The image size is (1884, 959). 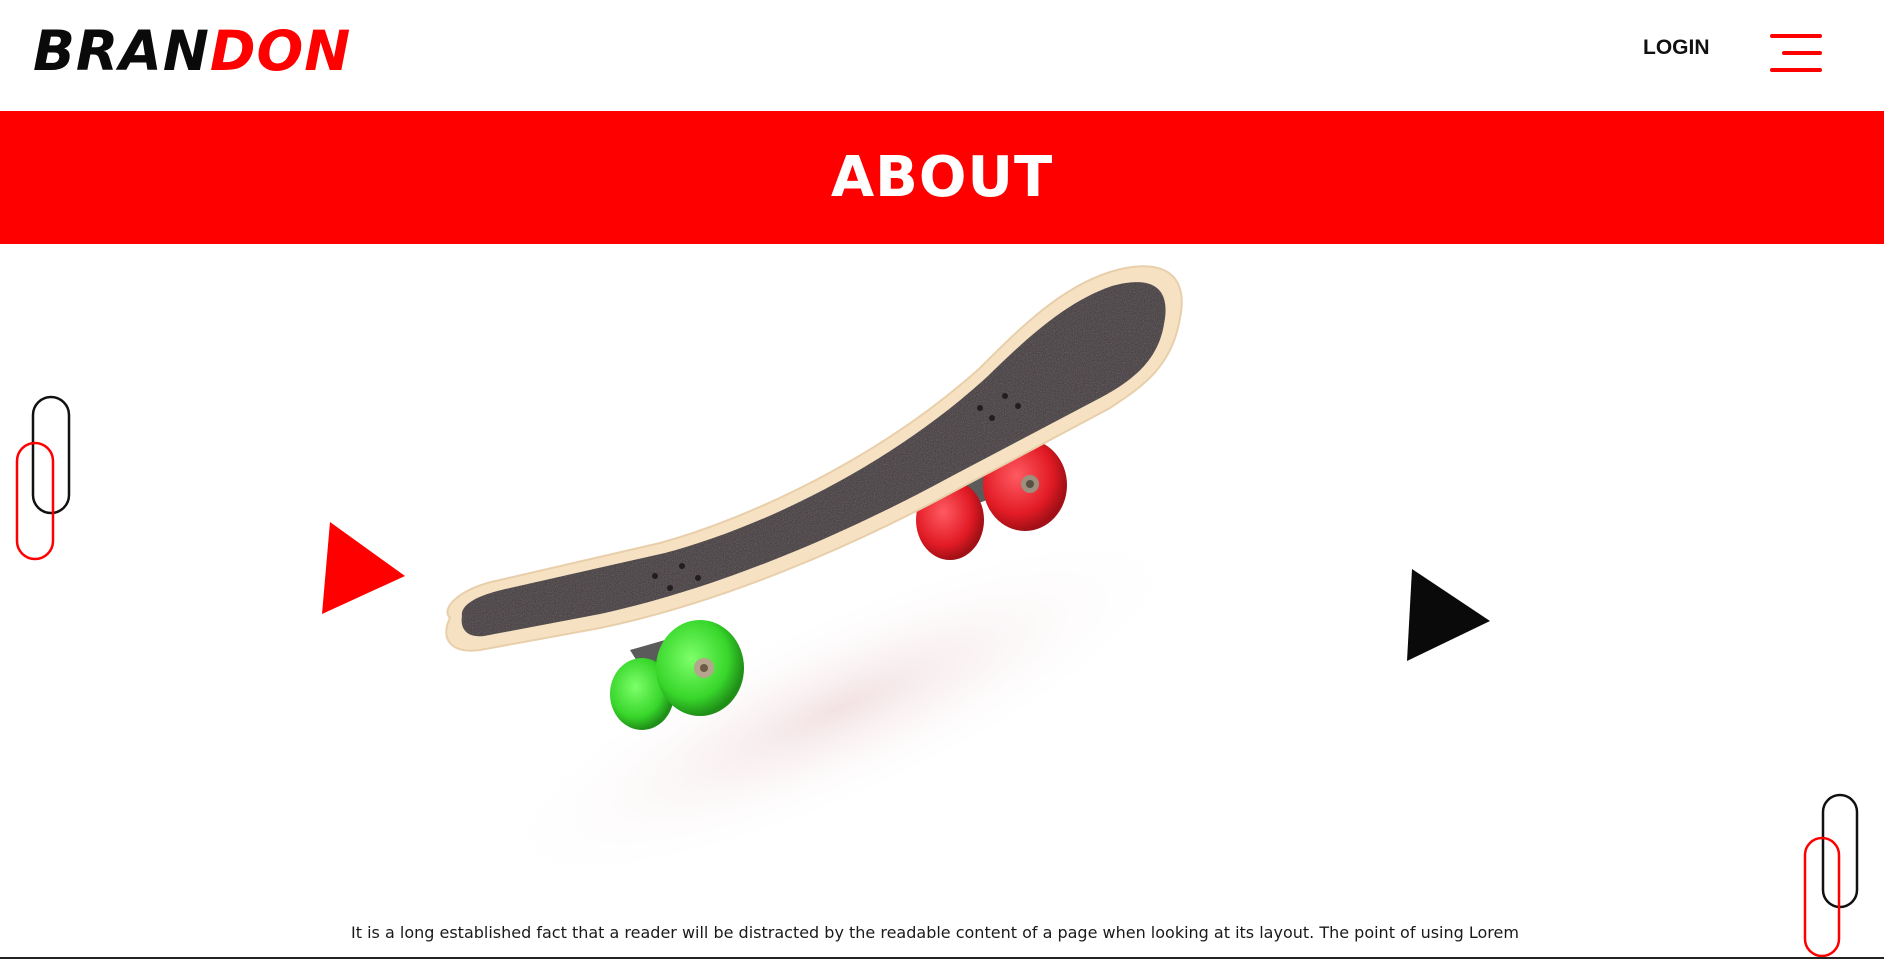 What do you see at coordinates (1796, 70) in the screenshot?
I see `menu-bar-bottom` at bounding box center [1796, 70].